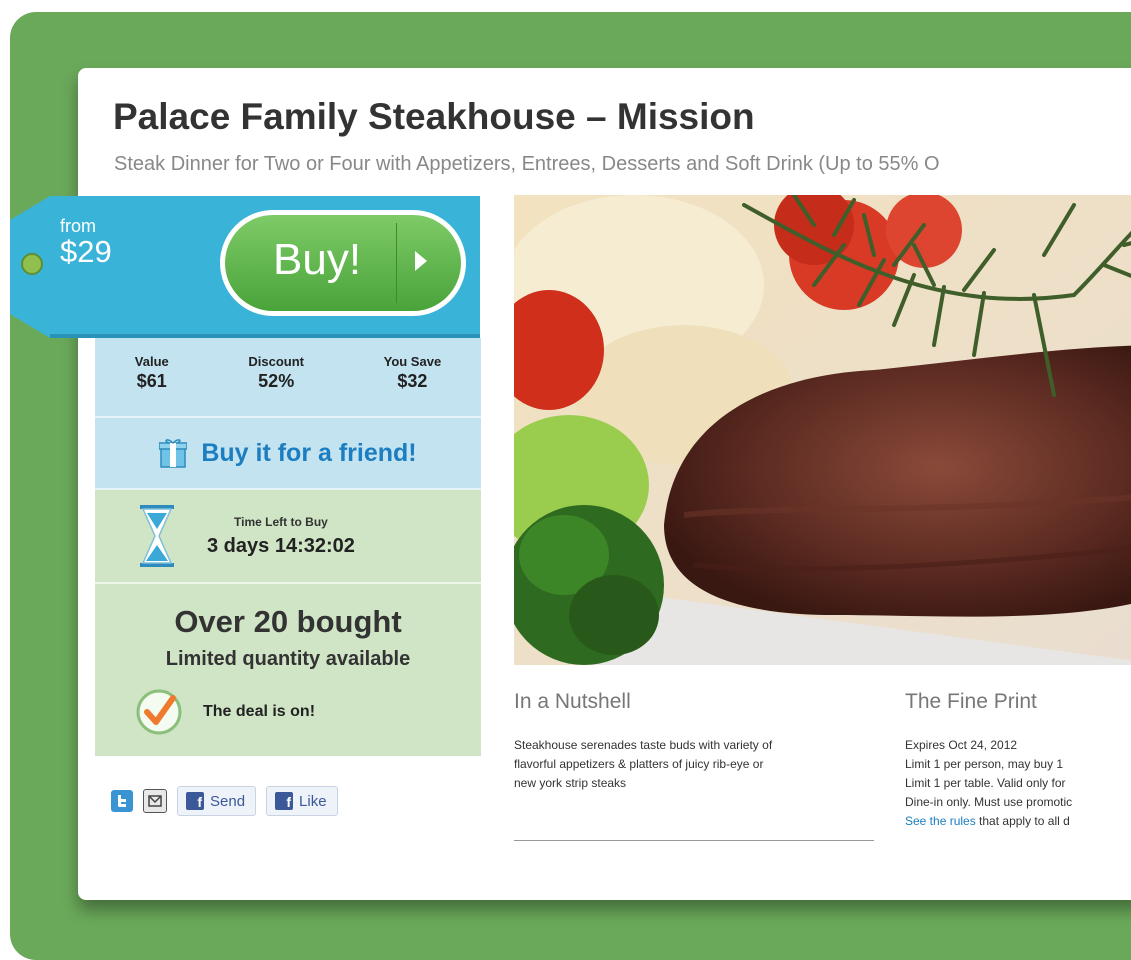  What do you see at coordinates (259, 711) in the screenshot?
I see `deal-on-label: The deal is on!` at bounding box center [259, 711].